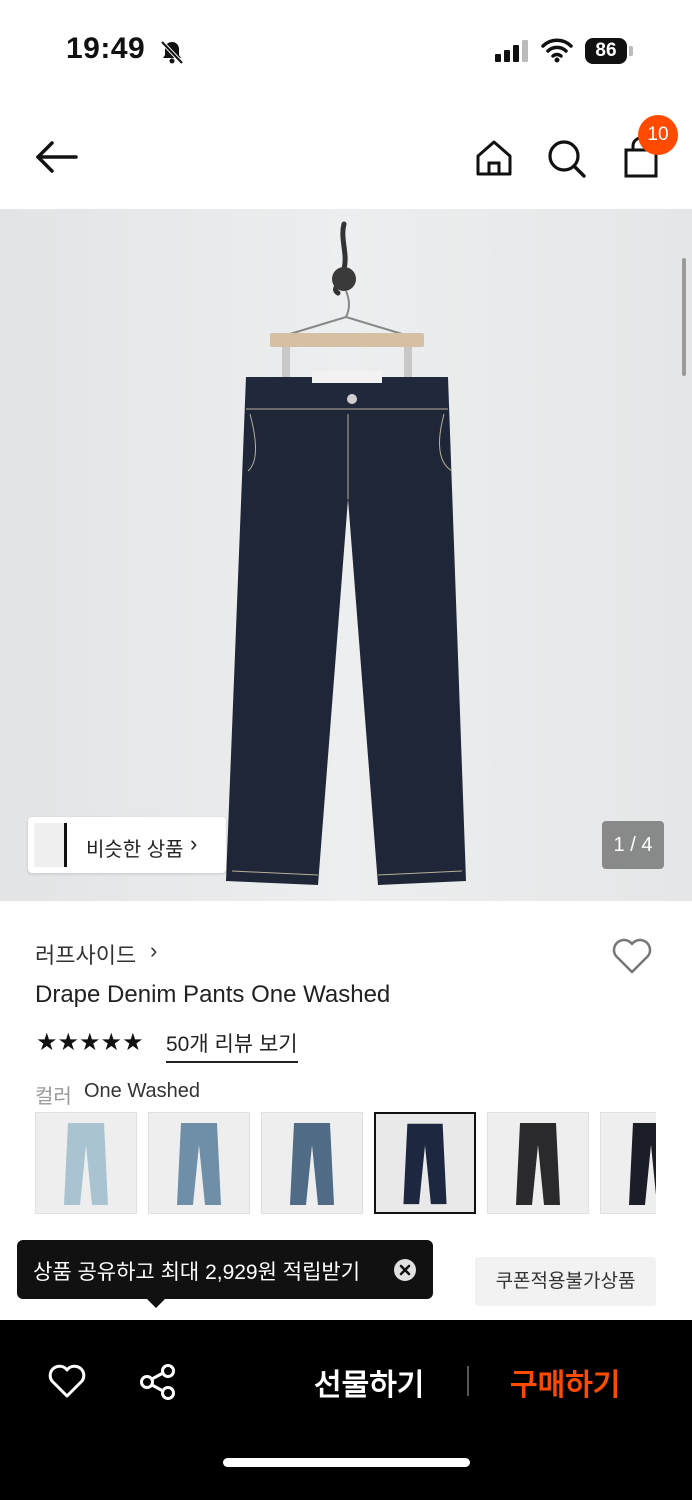 The image size is (692, 1500). What do you see at coordinates (50, 845) in the screenshot?
I see `similar-thumbnail` at bounding box center [50, 845].